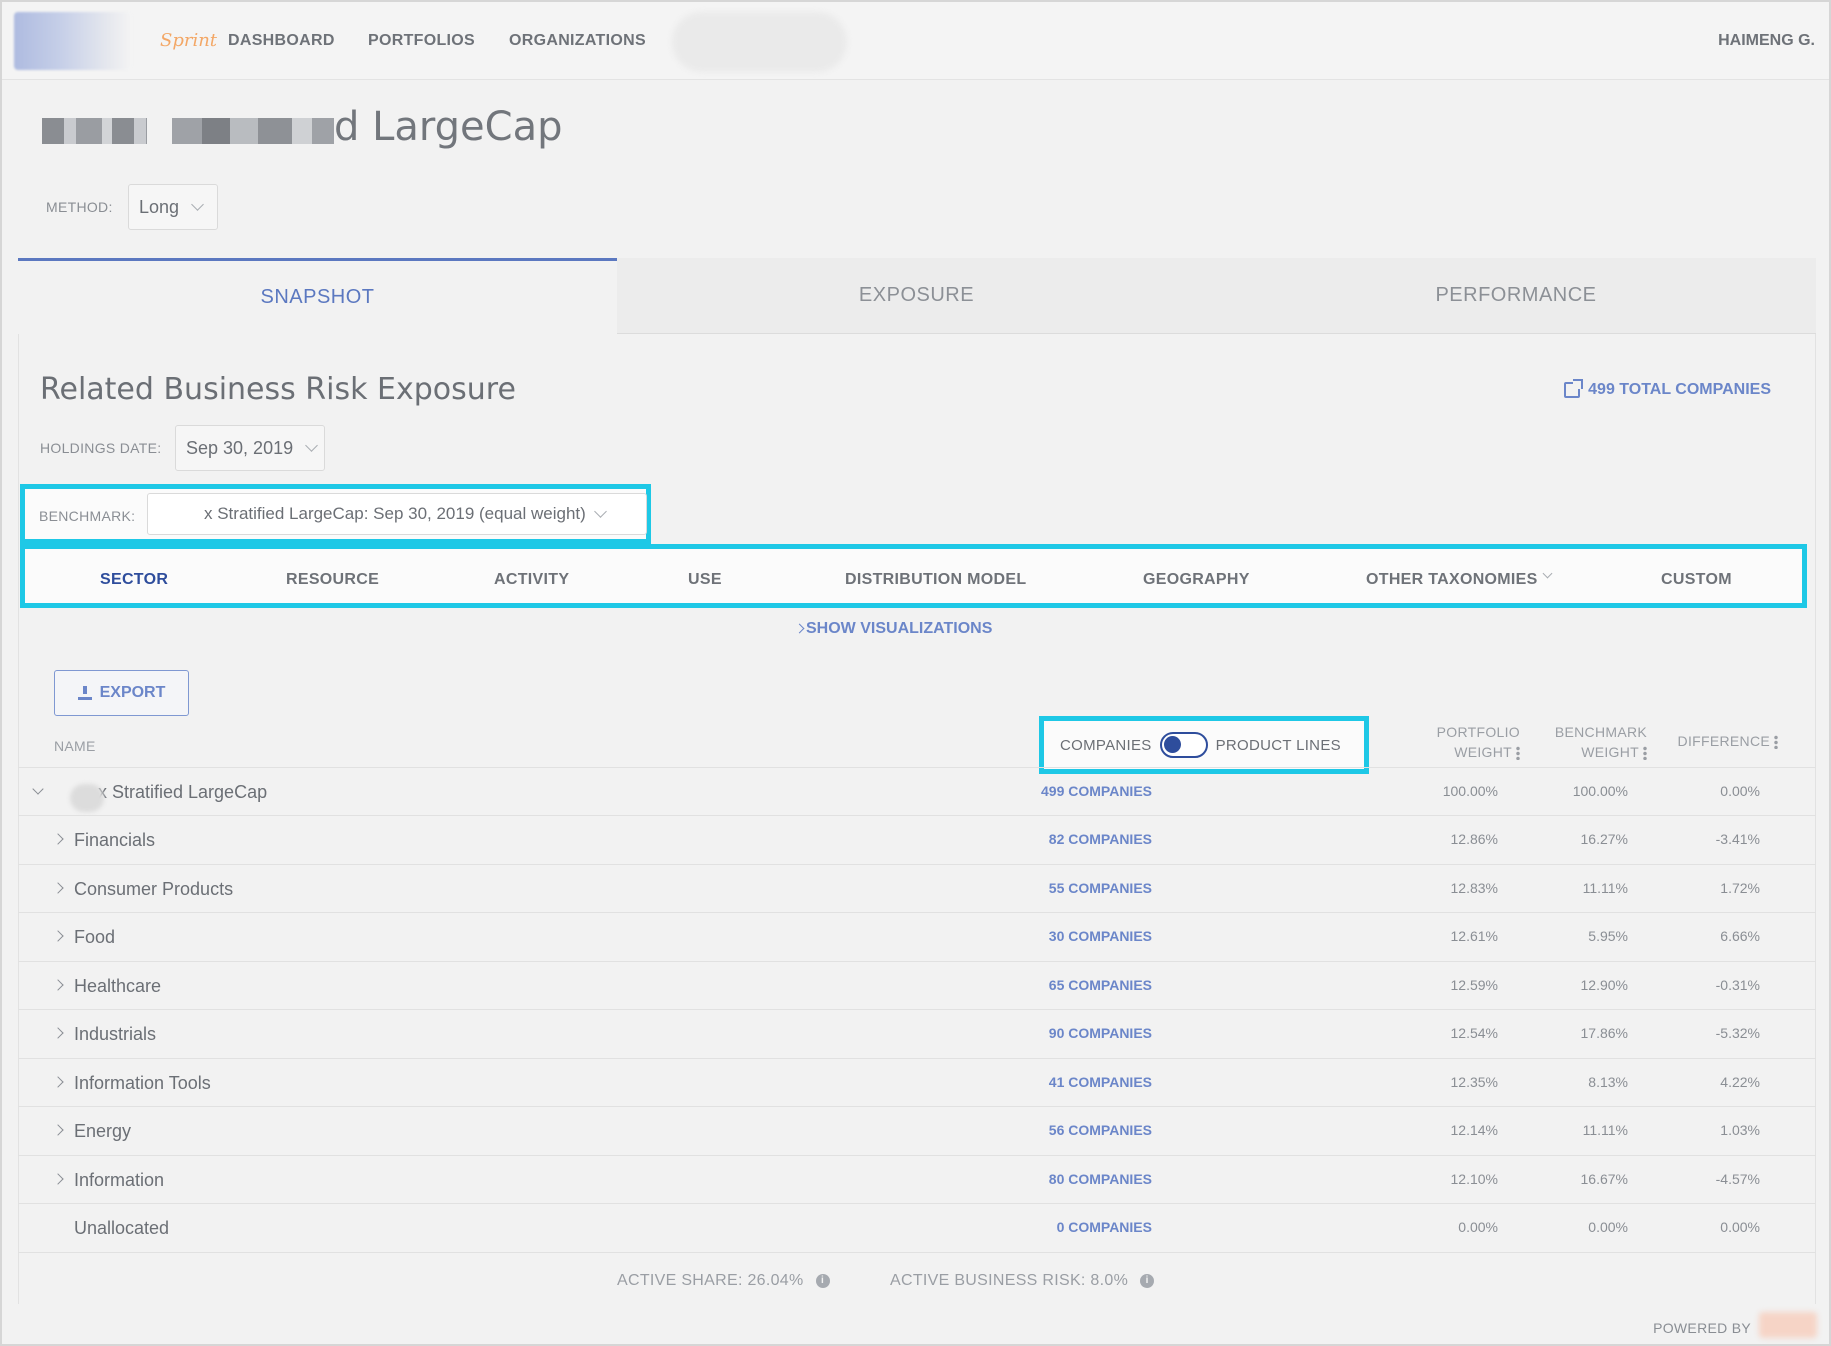  I want to click on row-difference: -0.31%, so click(1737, 985).